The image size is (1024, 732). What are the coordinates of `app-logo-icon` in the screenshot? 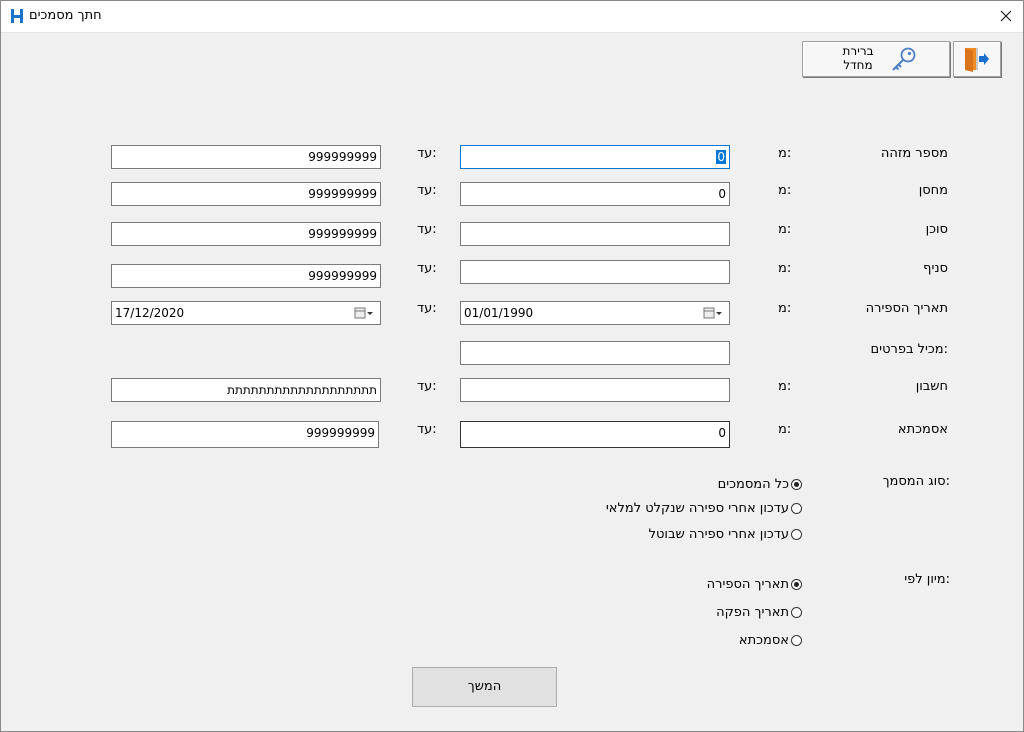 It's located at (17, 16).